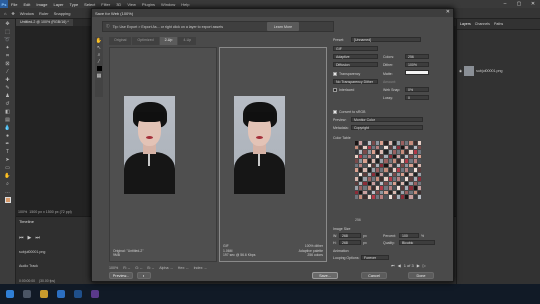 This screenshot has width=540, height=304. I want to click on play-animation-icon: ▶, so click(418, 265).